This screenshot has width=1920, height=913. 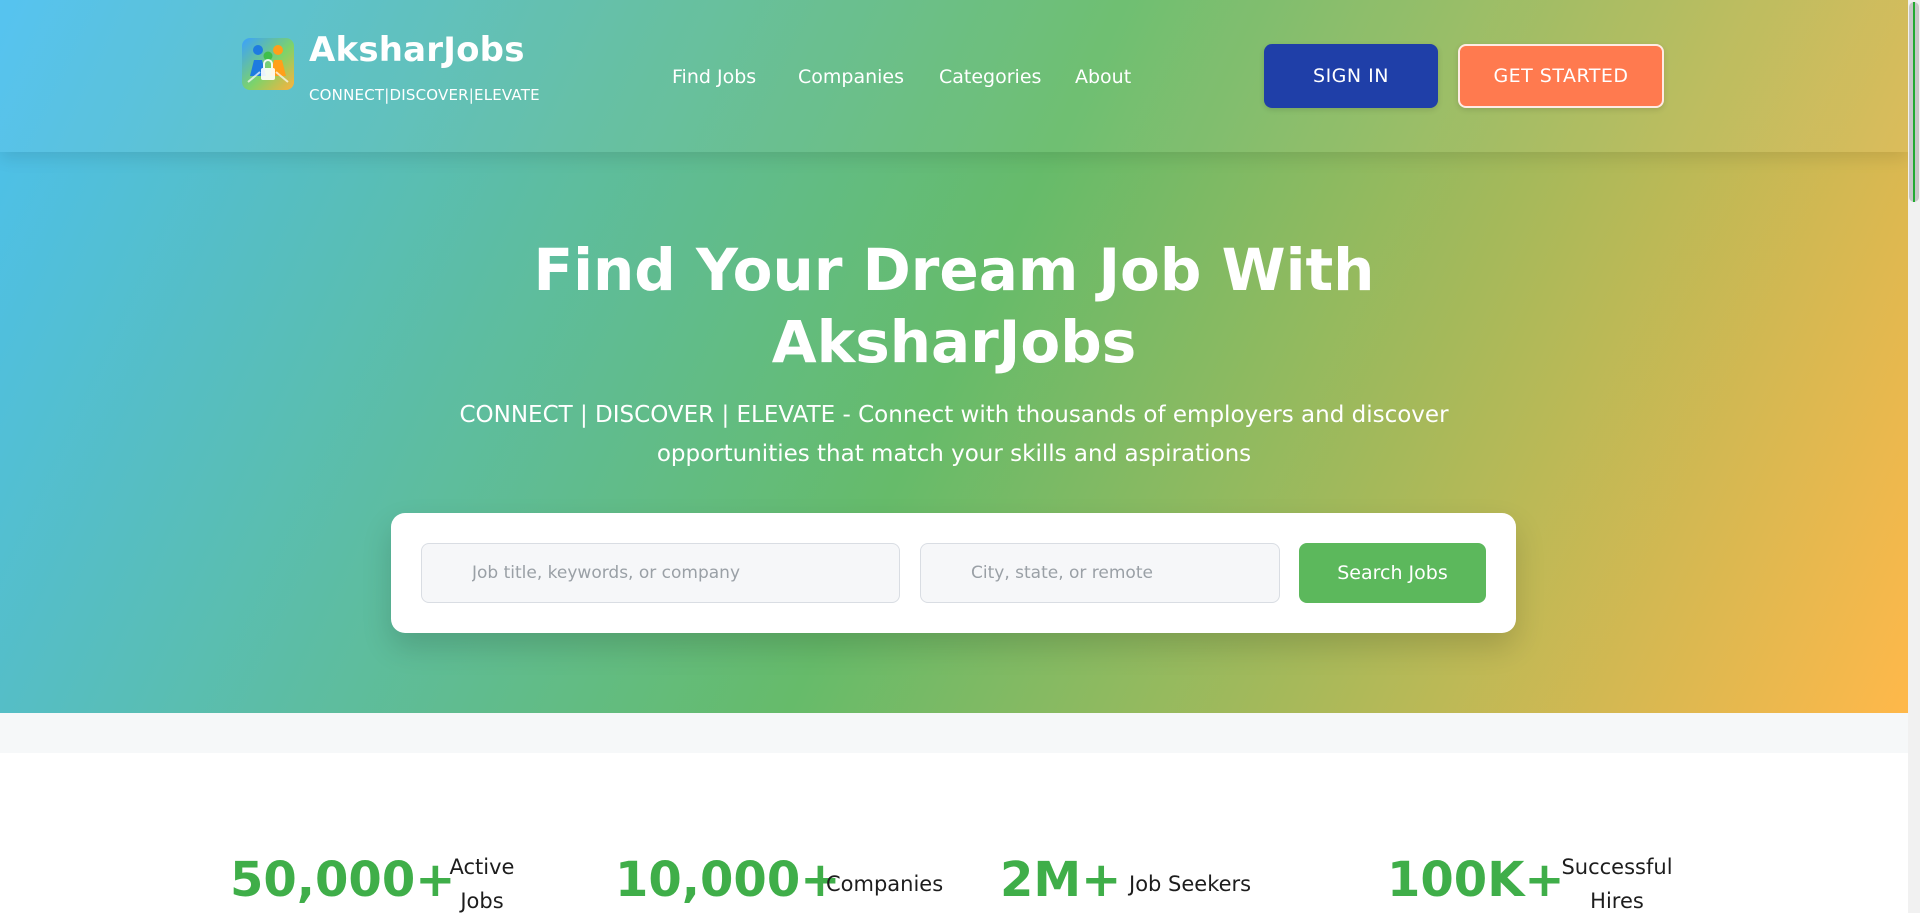 I want to click on stat-label-line: Hires, so click(x=1617, y=901).